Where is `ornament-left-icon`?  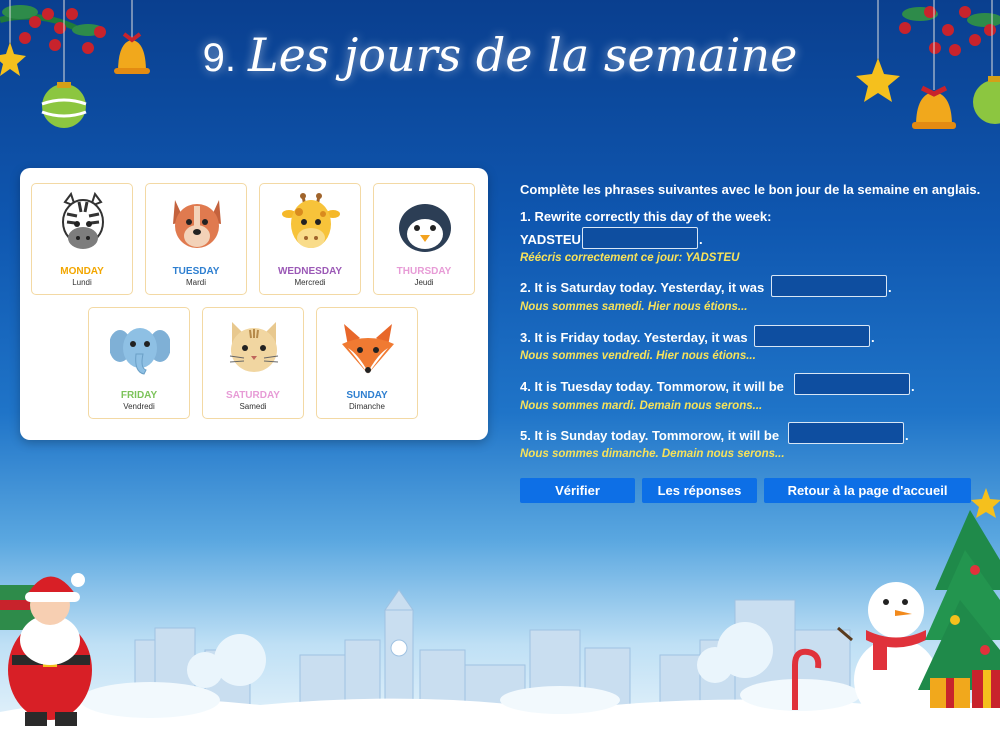
ornament-left-icon is located at coordinates (64, 106).